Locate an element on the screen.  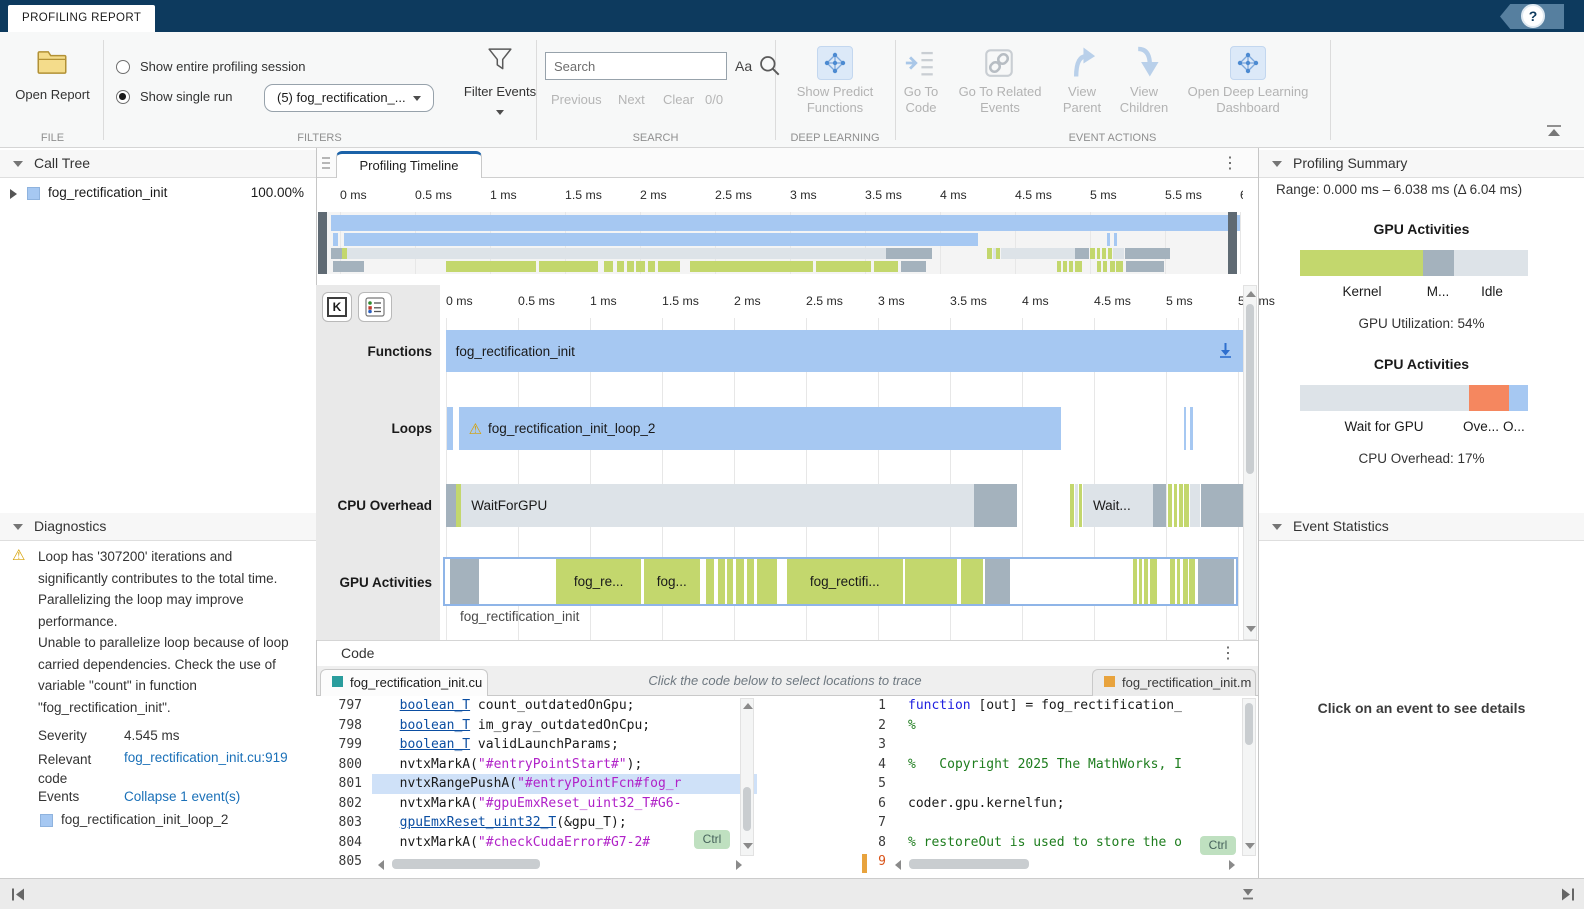
folder-icon is located at coordinates (52, 65).